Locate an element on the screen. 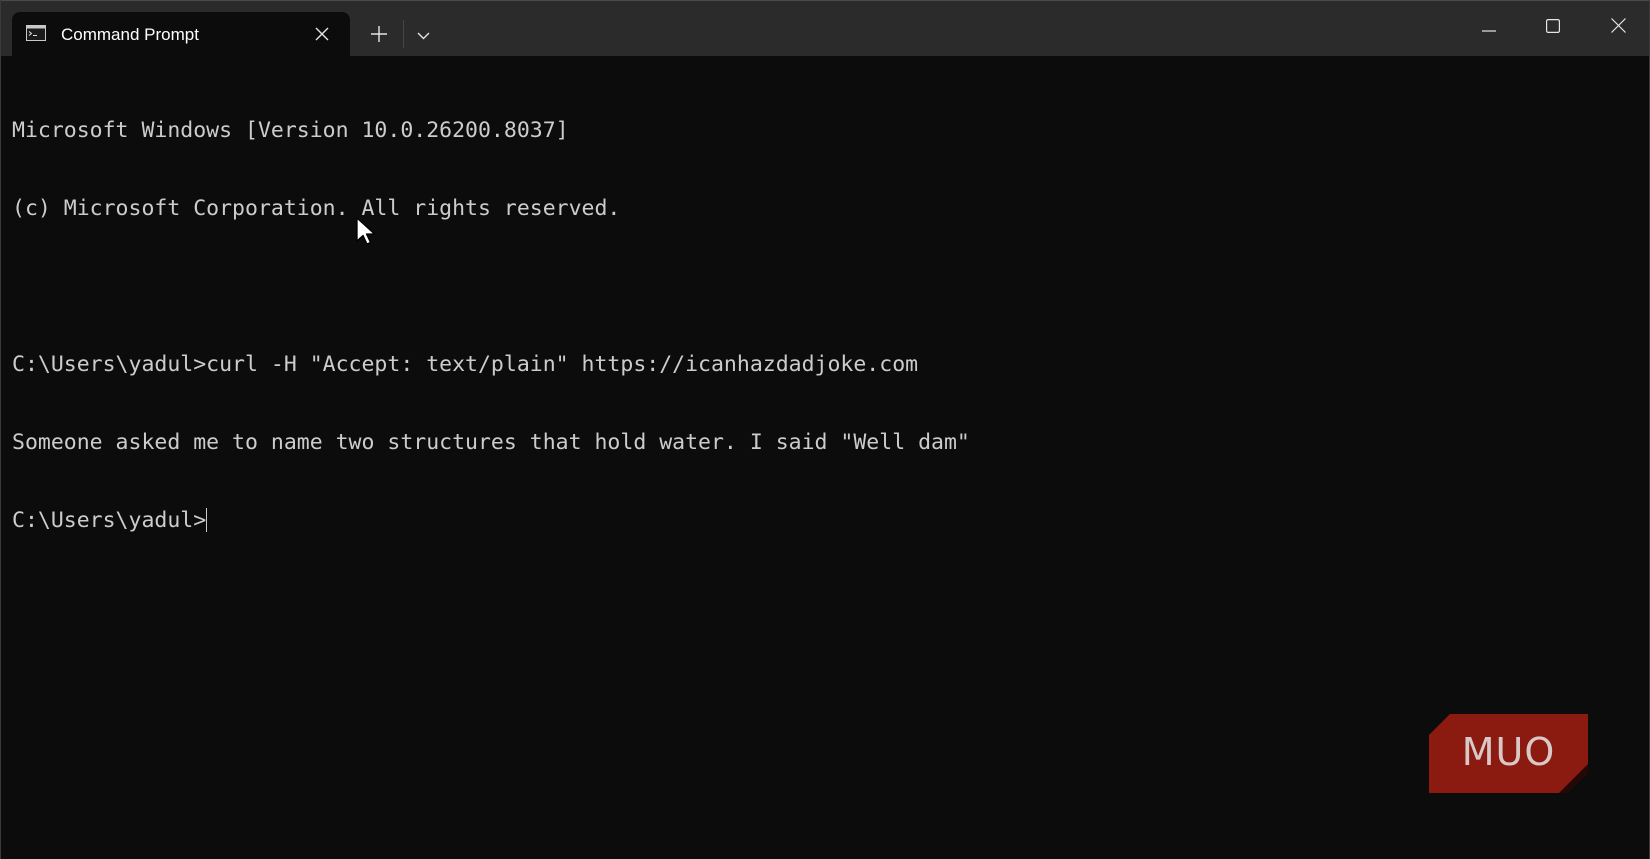 This screenshot has height=859, width=1650. profiles-dropdown-button is located at coordinates (423, 36).